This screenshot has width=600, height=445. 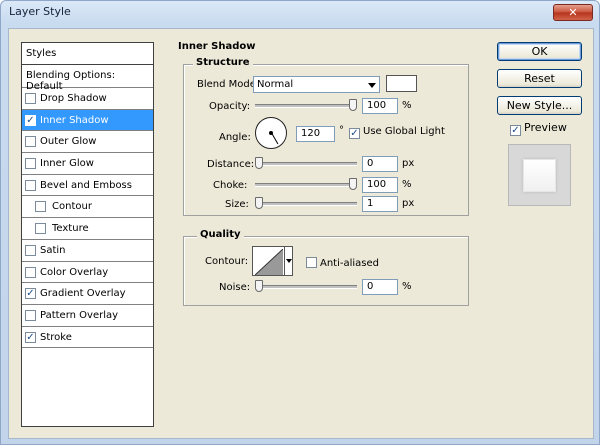 I want to click on style-item-gradient-overlay: ✓ Gradient Overlay, so click(x=87, y=294).